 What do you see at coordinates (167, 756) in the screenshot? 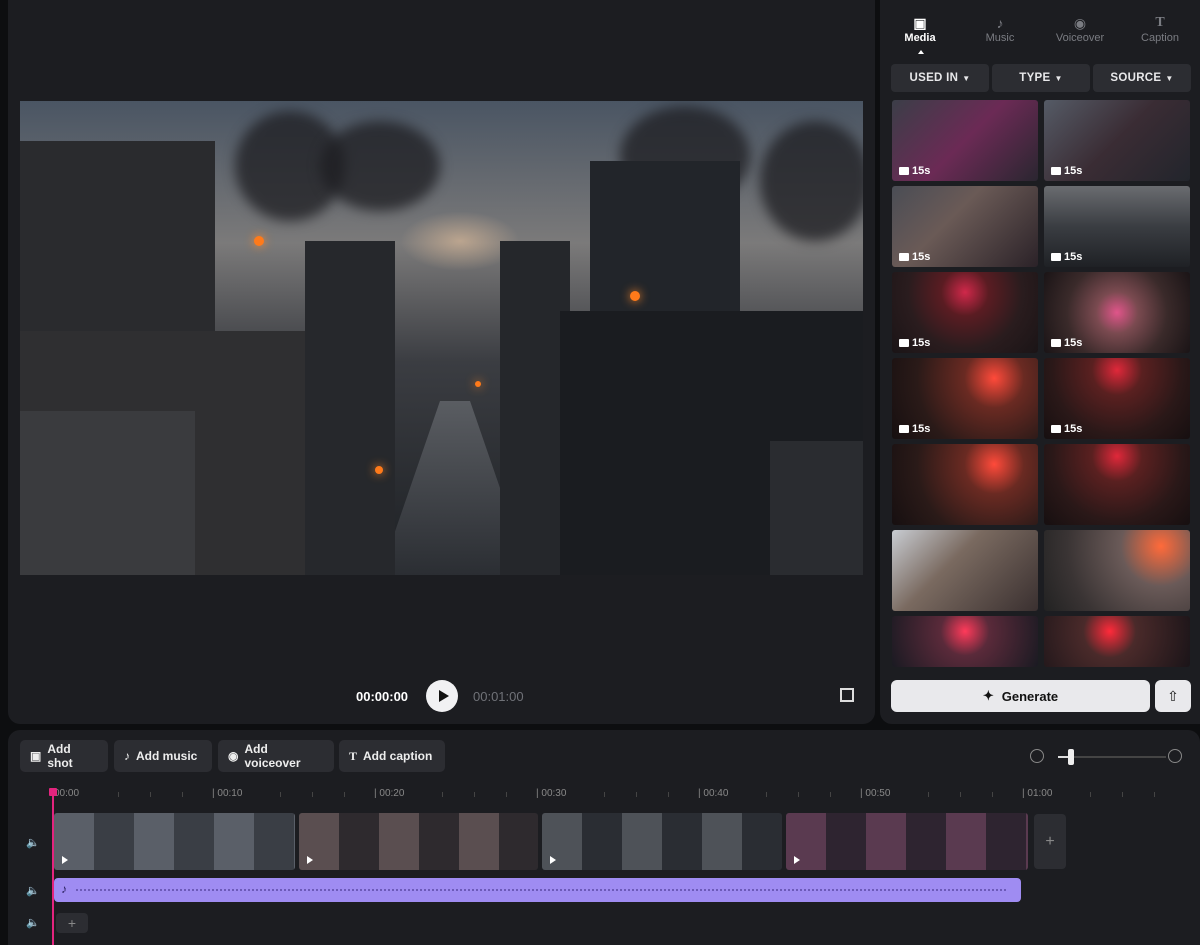
I see `button-label: Add music` at bounding box center [167, 756].